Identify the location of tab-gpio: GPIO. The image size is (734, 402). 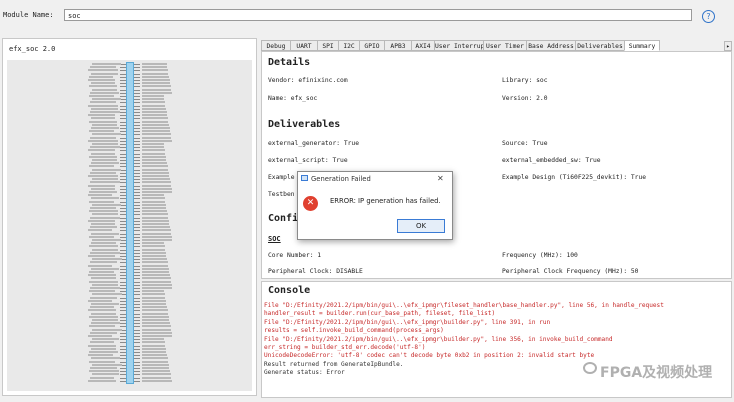
(372, 45).